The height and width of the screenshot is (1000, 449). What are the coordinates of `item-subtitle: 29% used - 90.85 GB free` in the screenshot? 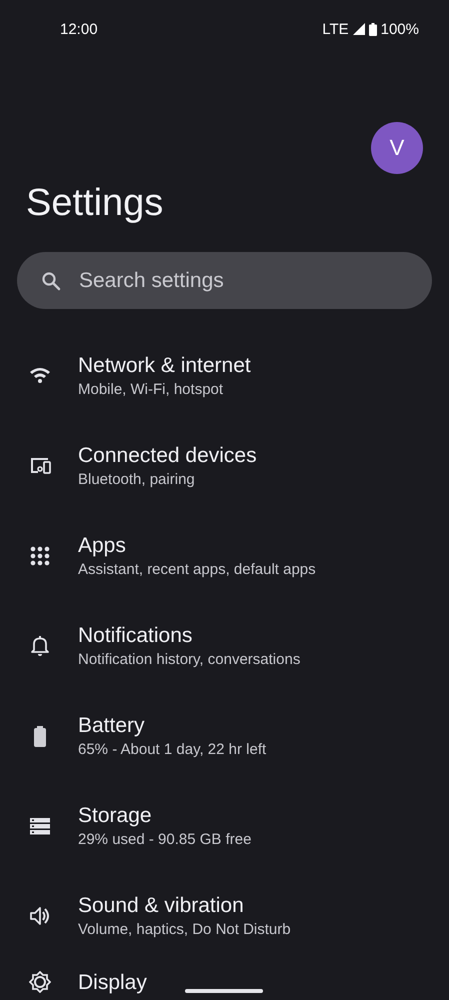 It's located at (165, 839).